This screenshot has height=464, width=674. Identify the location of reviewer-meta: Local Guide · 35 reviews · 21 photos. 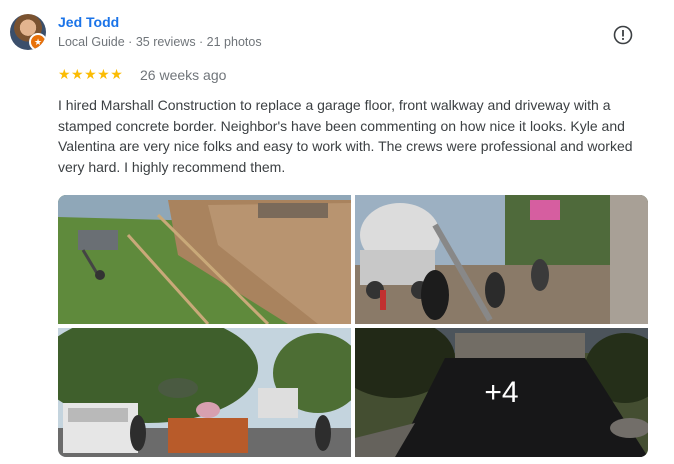
(160, 42).